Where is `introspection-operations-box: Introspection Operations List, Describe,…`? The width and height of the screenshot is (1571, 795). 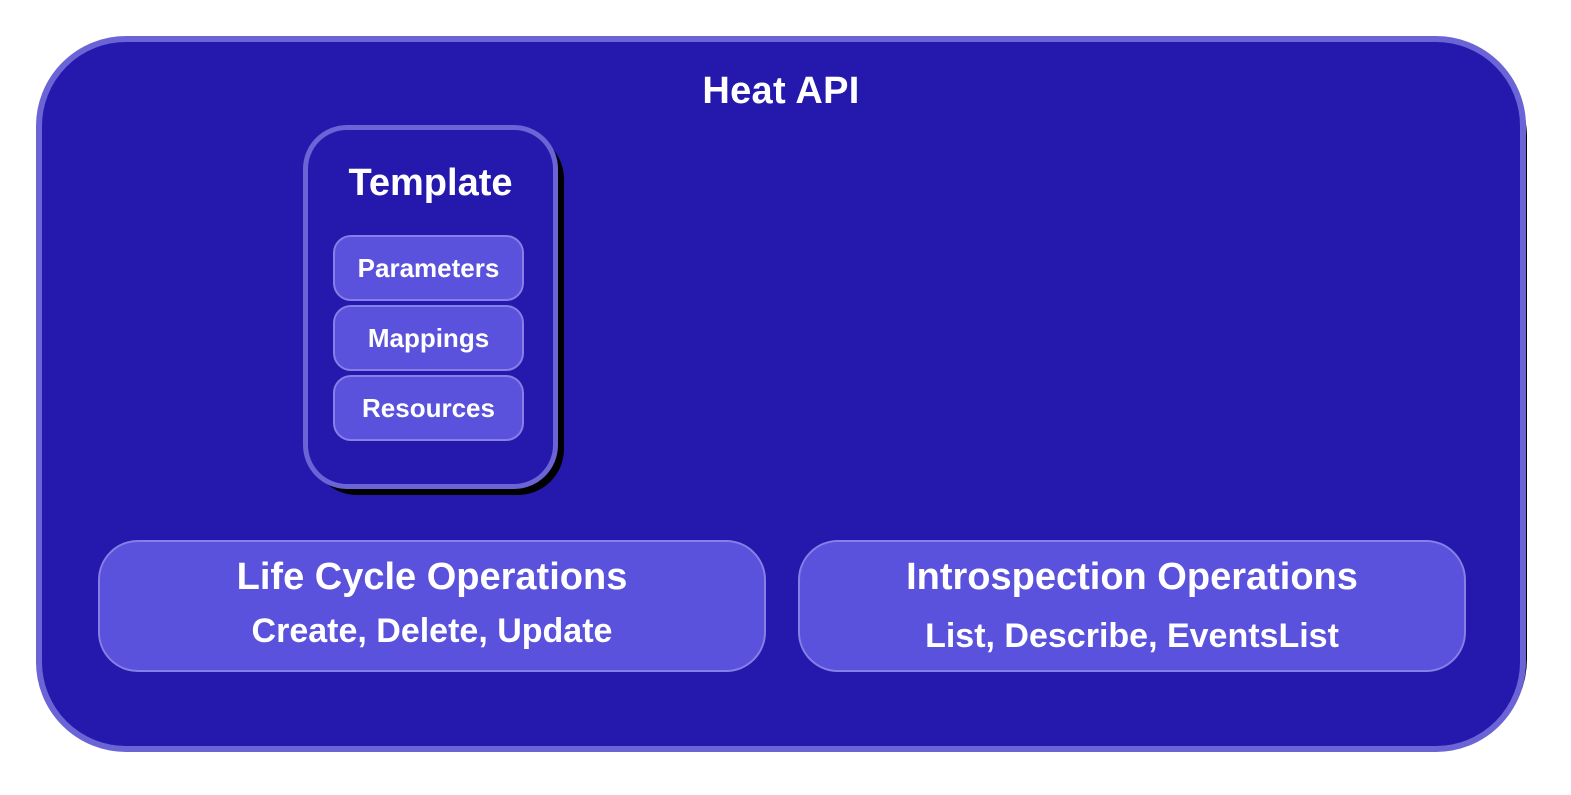 introspection-operations-box: Introspection Operations List, Describe,… is located at coordinates (1132, 606).